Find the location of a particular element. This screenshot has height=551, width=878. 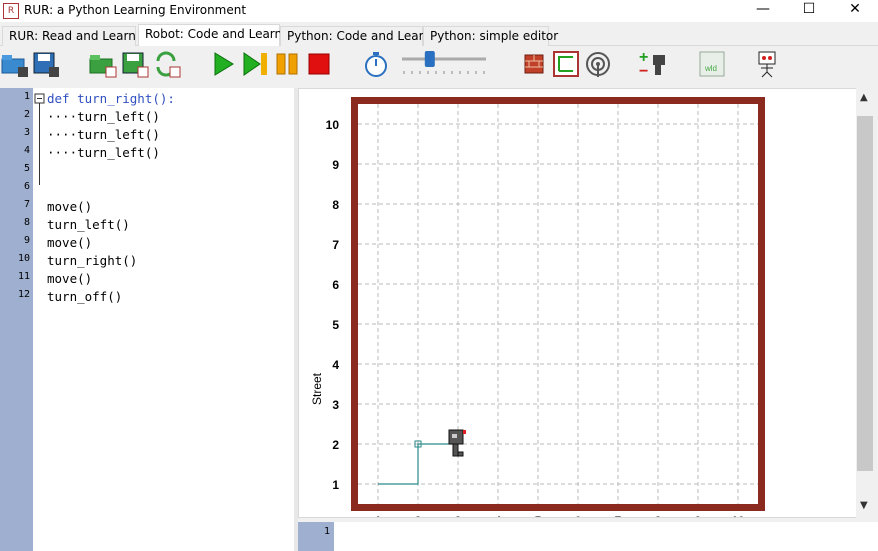

code-line: turn_off() is located at coordinates (84, 296).